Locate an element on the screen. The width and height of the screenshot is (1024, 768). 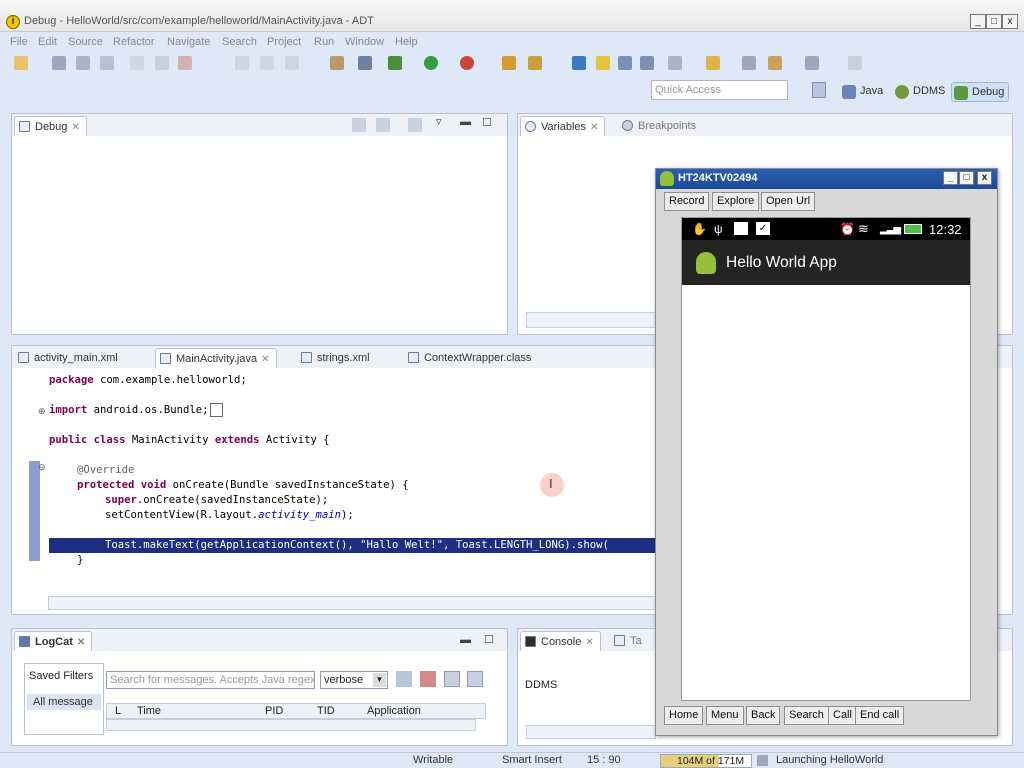
step-into-icon is located at coordinates (242, 63).